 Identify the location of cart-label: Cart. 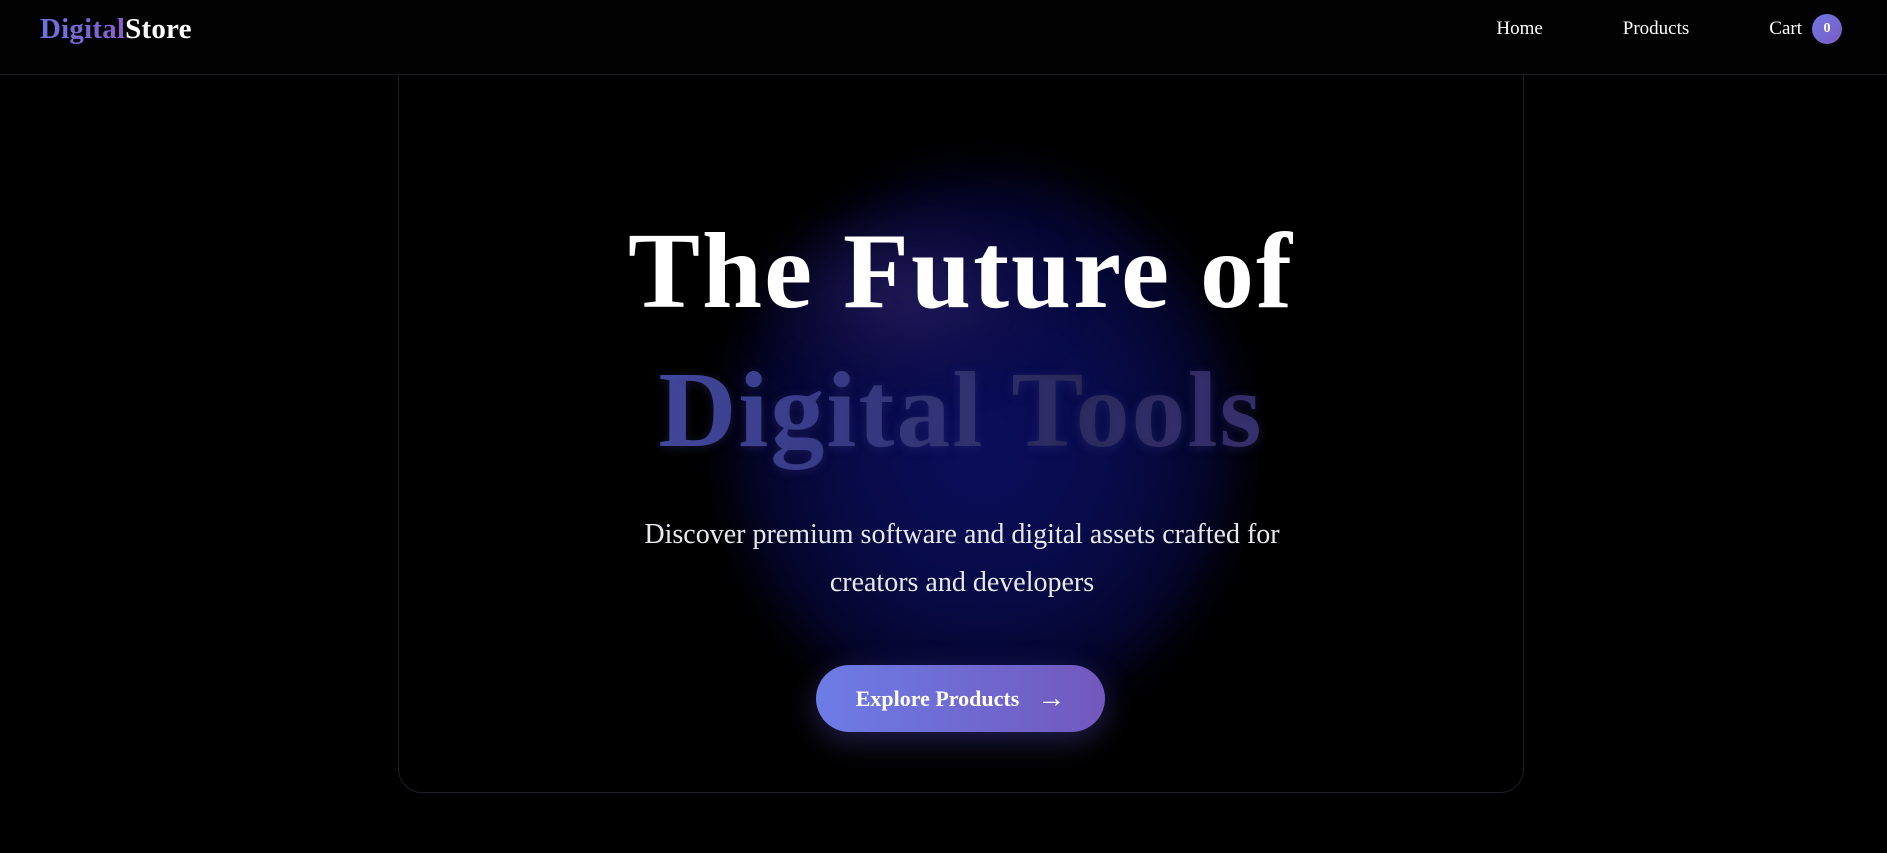
(1785, 28).